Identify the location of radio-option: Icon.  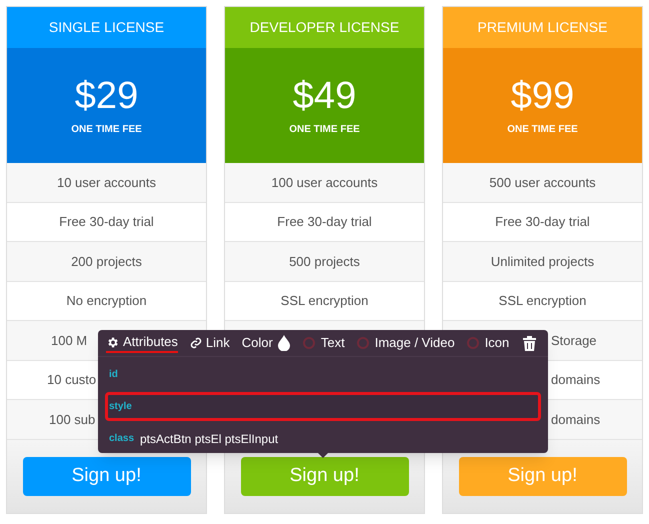
(488, 343).